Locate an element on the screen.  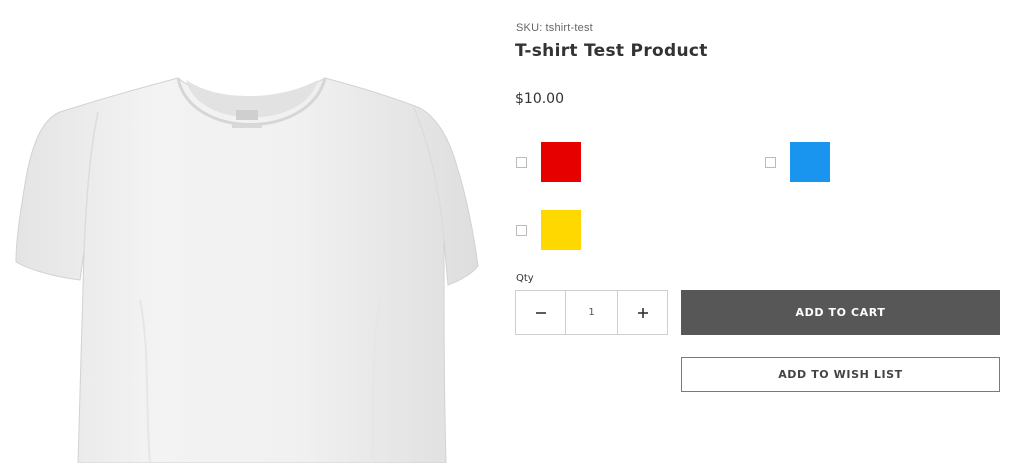
quantity-stepper is located at coordinates (591, 312).